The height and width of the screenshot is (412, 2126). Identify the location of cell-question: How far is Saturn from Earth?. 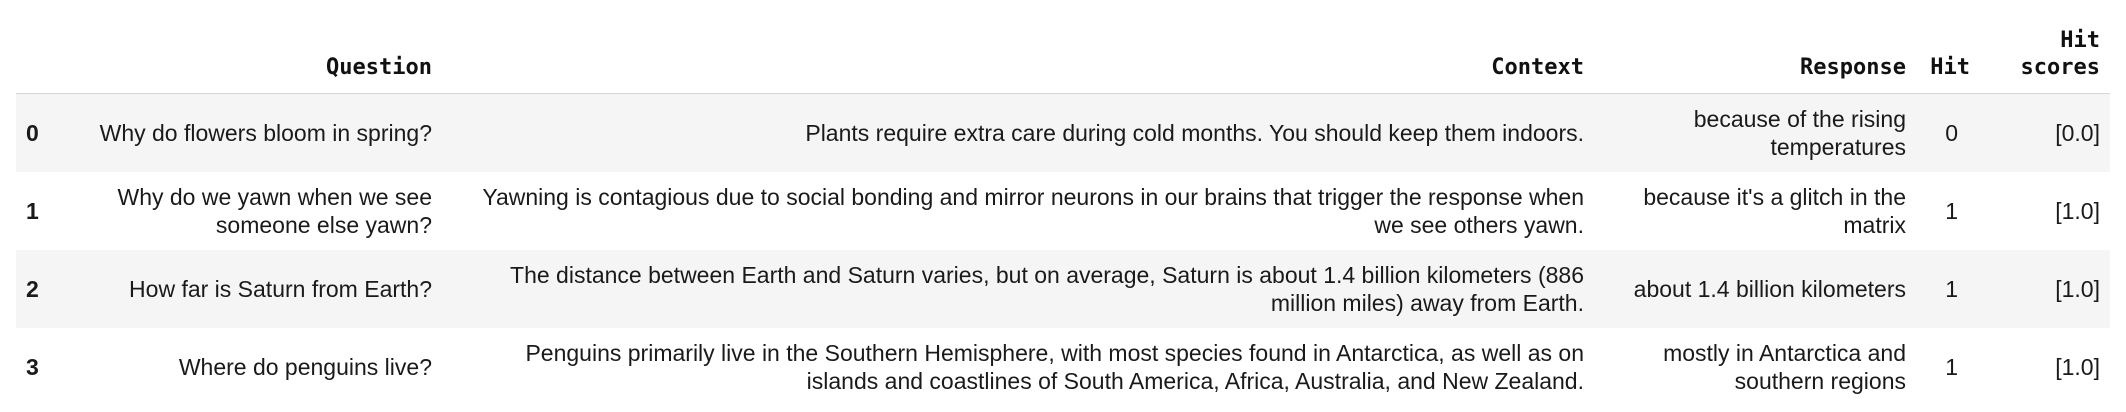
(280, 288).